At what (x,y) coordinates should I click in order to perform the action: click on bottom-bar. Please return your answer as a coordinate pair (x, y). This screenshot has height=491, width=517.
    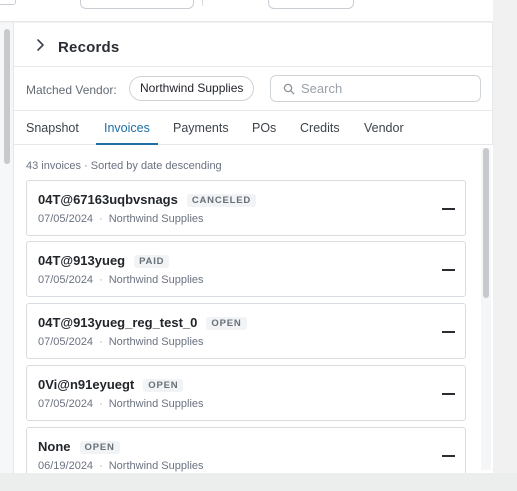
    Looking at the image, I should click on (258, 482).